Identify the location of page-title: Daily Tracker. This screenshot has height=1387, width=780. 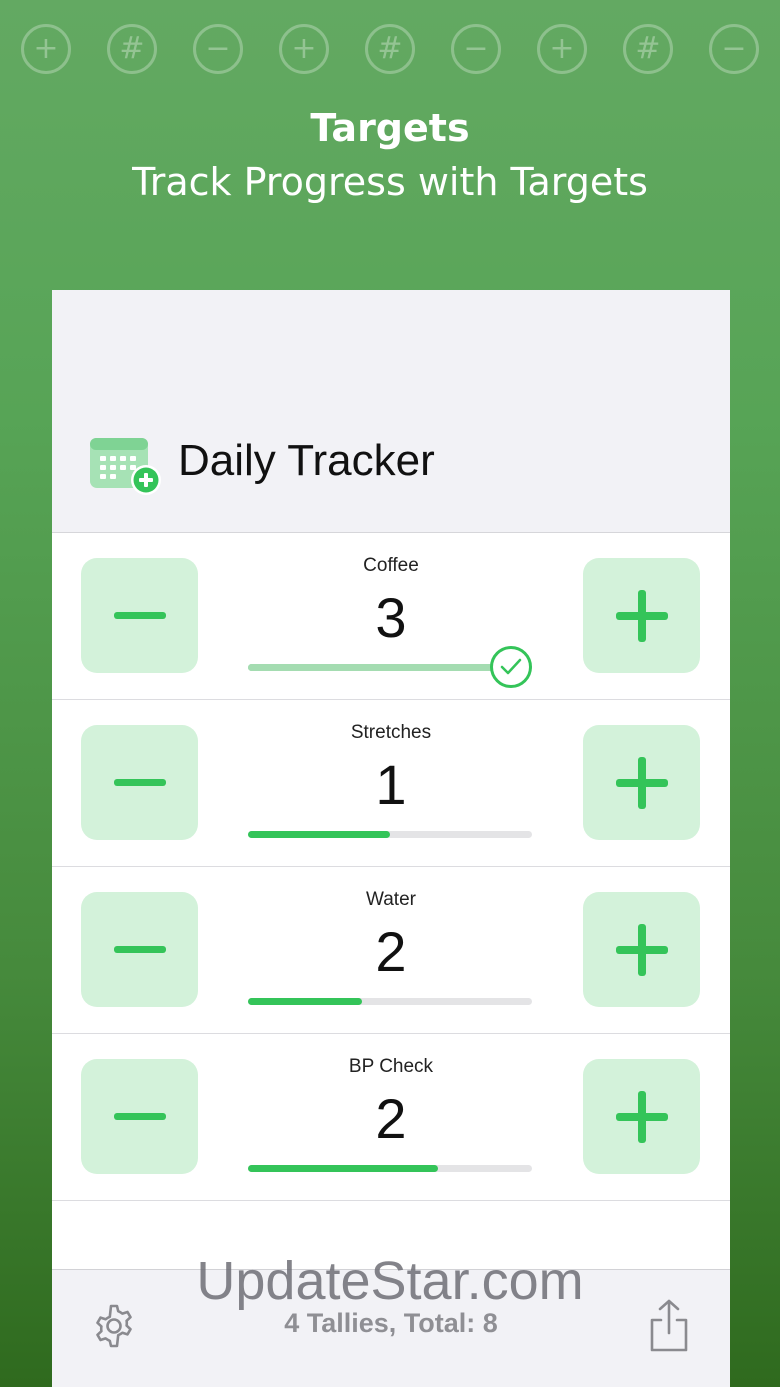
(306, 460).